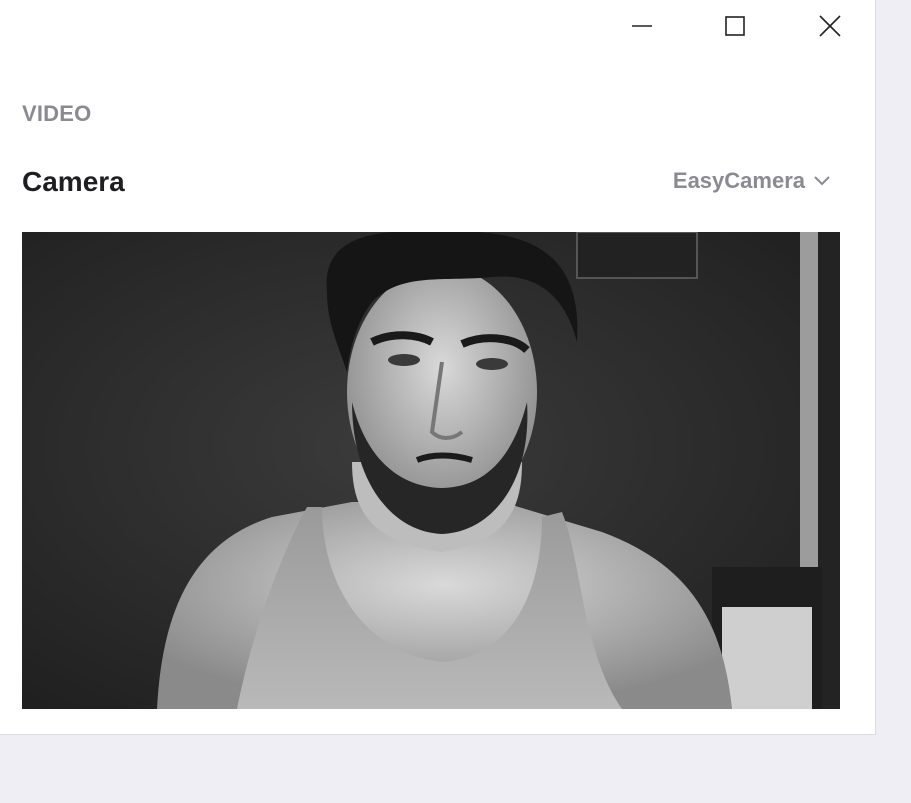 This screenshot has height=803, width=911. Describe the element at coordinates (57, 113) in the screenshot. I see `section-title: VIDEO` at that location.